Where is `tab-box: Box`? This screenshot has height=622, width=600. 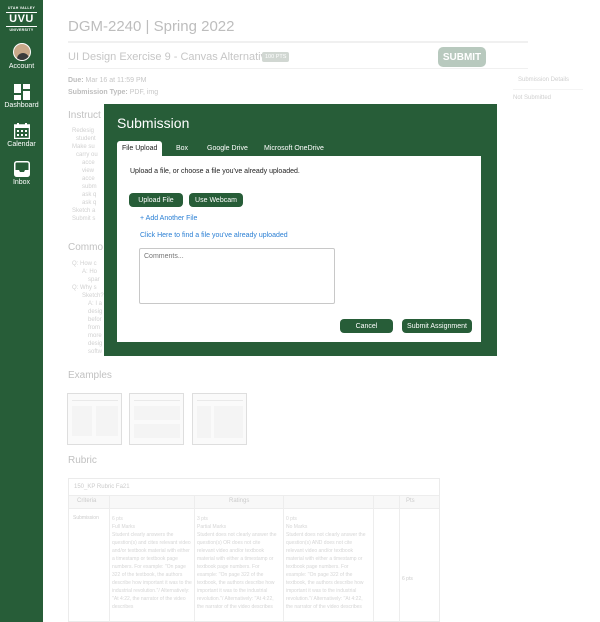
tab-box: Box is located at coordinates (182, 148).